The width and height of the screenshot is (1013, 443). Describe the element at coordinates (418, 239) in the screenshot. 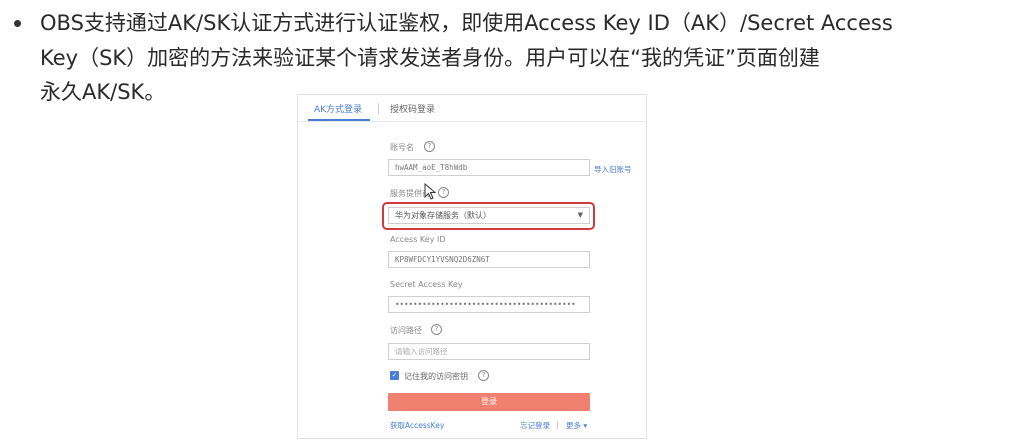

I see `access-key-id-label: Access Key ID` at that location.